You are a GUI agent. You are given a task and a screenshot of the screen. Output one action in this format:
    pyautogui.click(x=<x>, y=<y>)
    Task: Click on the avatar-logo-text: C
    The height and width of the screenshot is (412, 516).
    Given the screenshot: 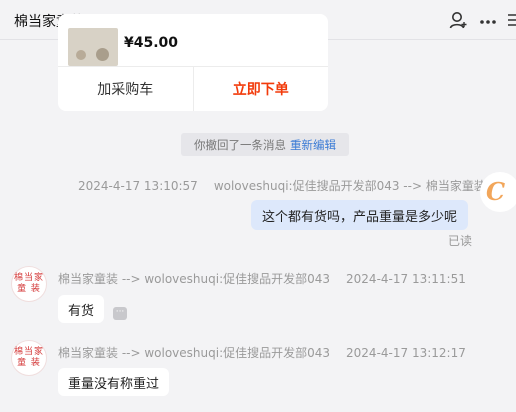 What is the action you would take?
    pyautogui.click(x=496, y=191)
    